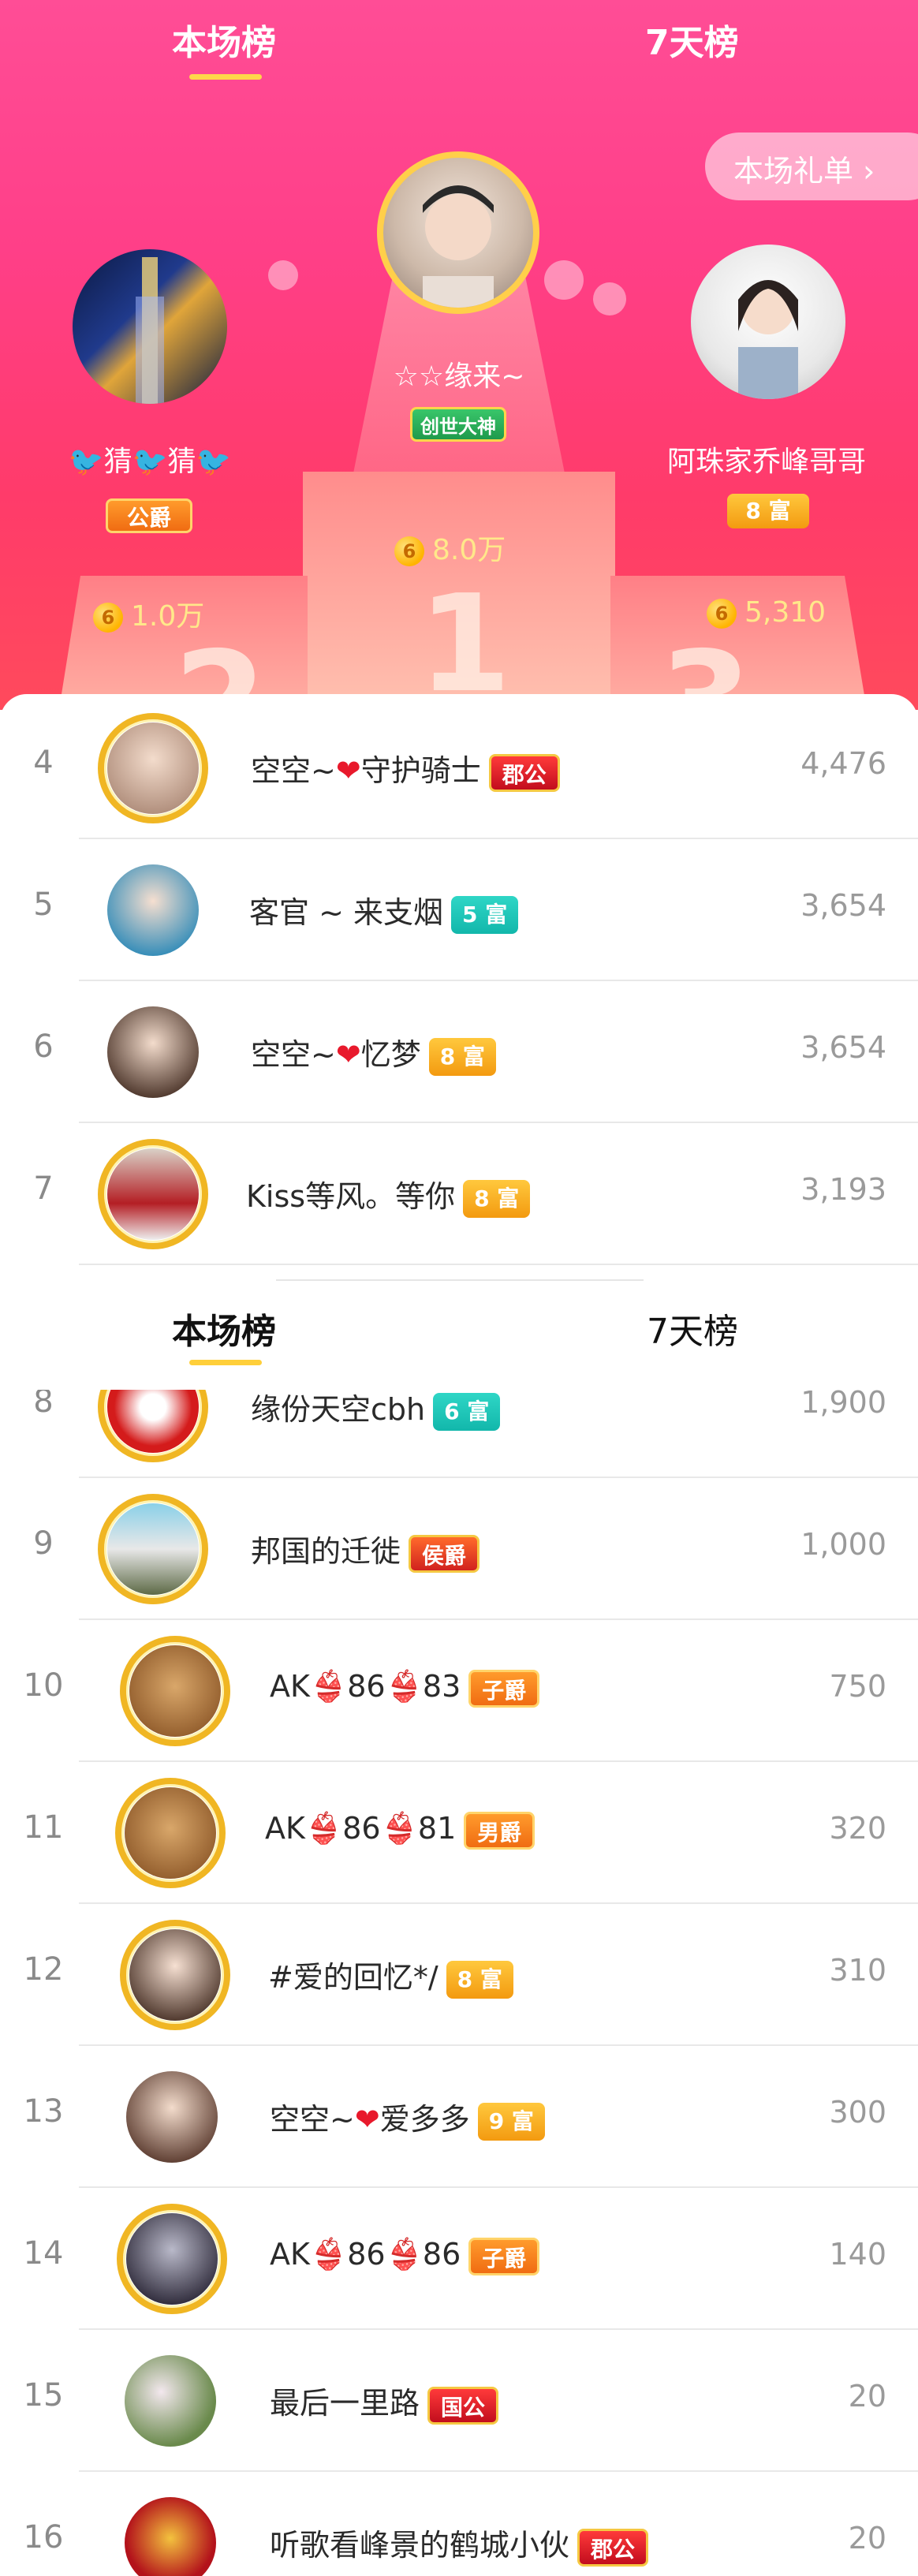 The height and width of the screenshot is (2576, 918). Describe the element at coordinates (459, 376) in the screenshot. I see `first-place-name: ☆☆缘来~` at that location.